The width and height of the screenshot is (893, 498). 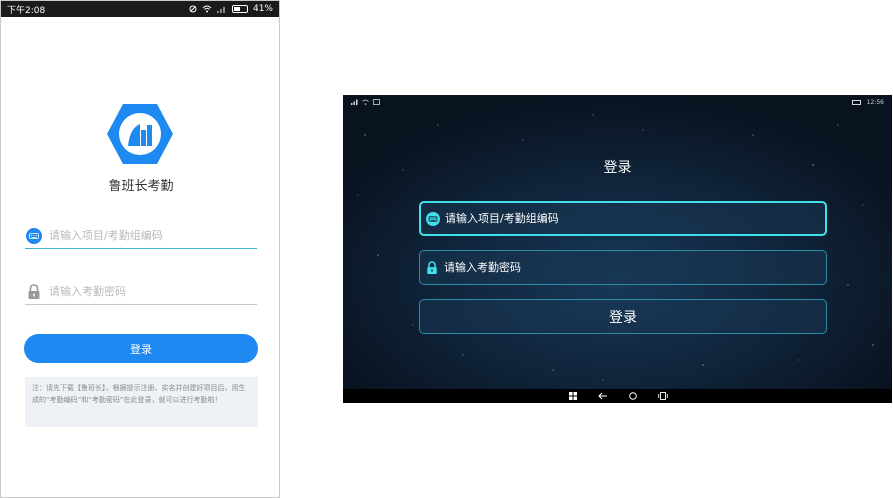 What do you see at coordinates (376, 102) in the screenshot?
I see `notification-icon` at bounding box center [376, 102].